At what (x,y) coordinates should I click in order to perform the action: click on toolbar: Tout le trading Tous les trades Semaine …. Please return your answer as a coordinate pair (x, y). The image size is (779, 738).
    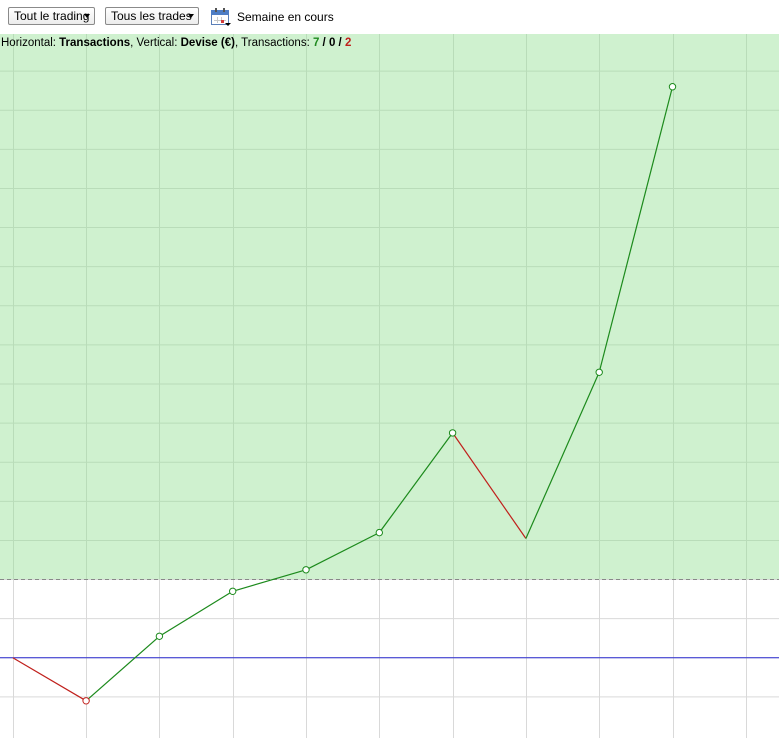
    Looking at the image, I should click on (389, 17).